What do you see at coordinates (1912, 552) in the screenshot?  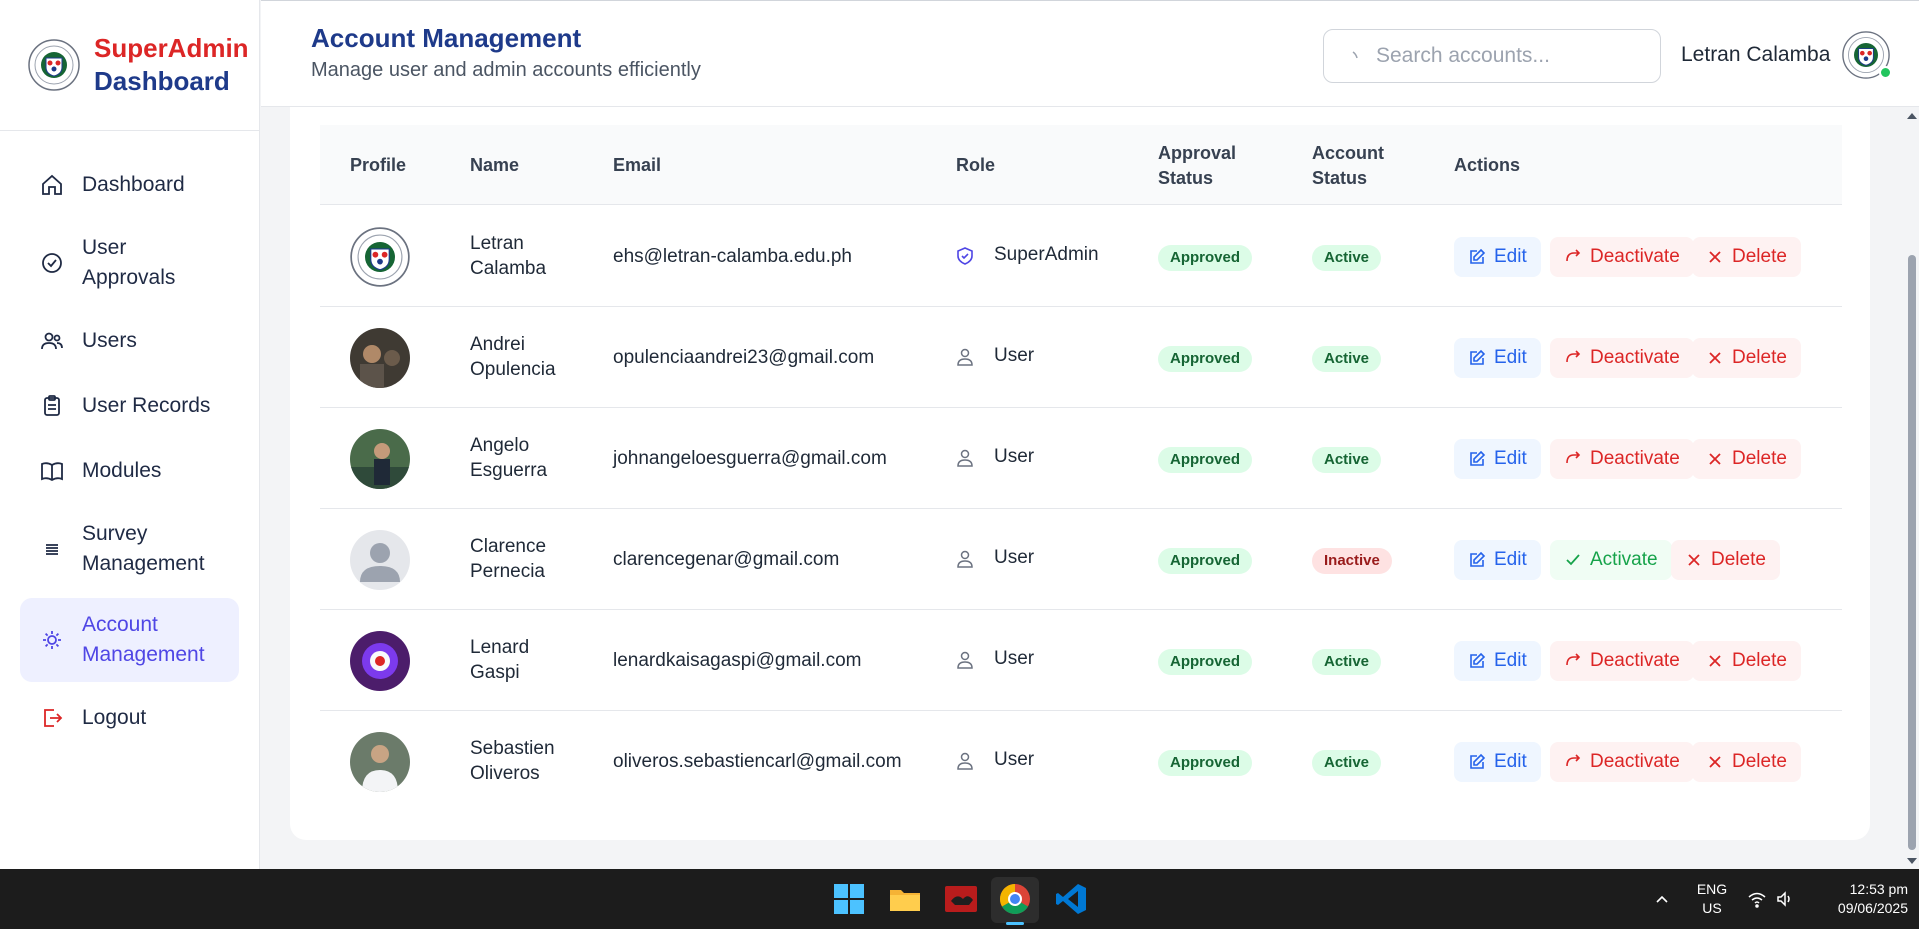 I see `scrollbar-thumb` at bounding box center [1912, 552].